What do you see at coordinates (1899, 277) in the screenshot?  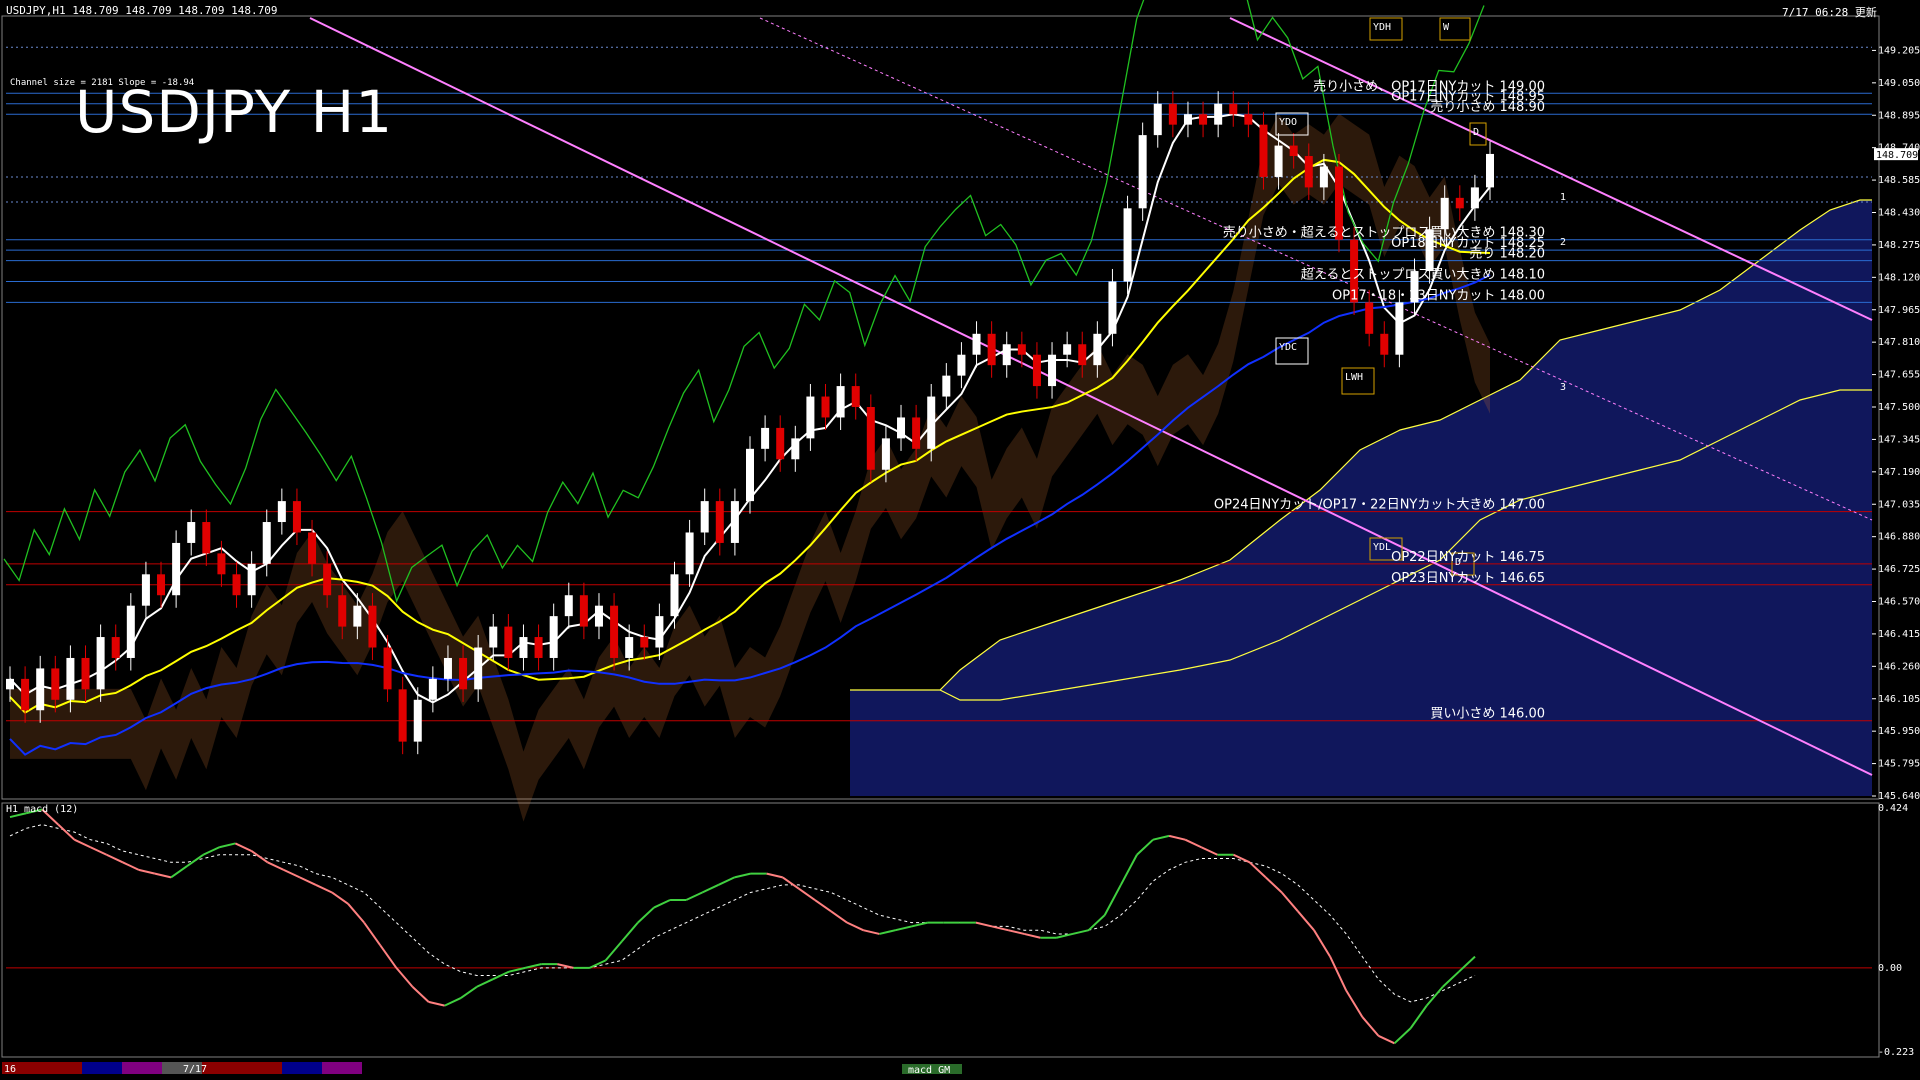 I see `axis-tick-label: 148.120` at bounding box center [1899, 277].